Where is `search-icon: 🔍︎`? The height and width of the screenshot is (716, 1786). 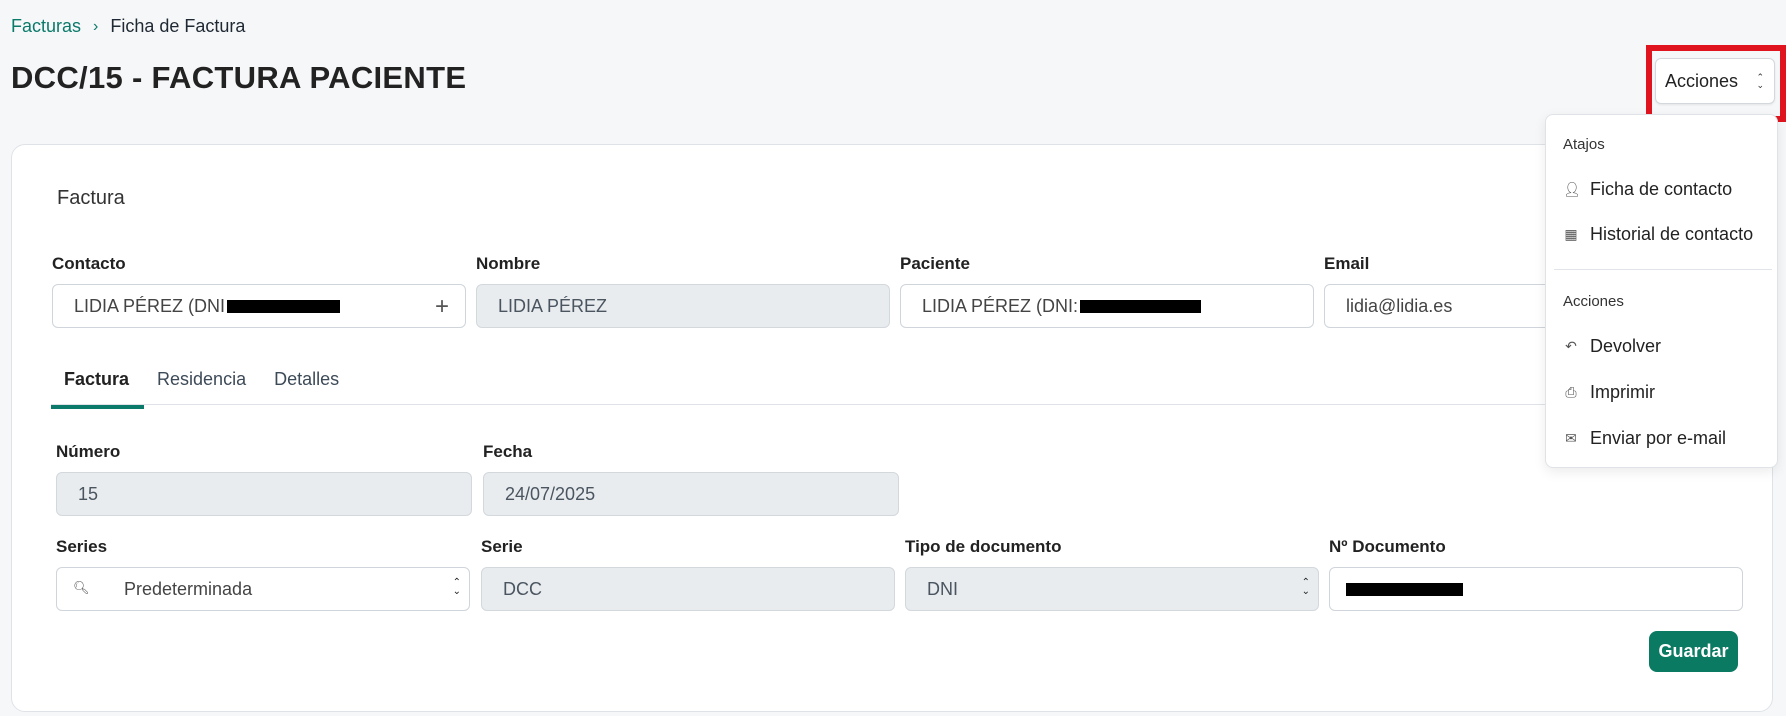
search-icon: 🔍︎ is located at coordinates (81, 587).